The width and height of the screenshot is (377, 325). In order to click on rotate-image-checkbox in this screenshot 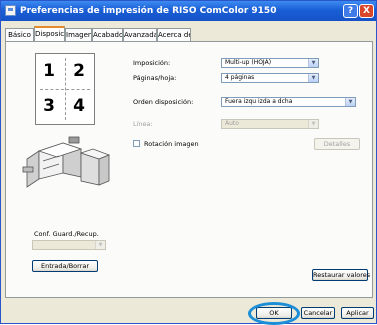, I will do `click(136, 143)`.